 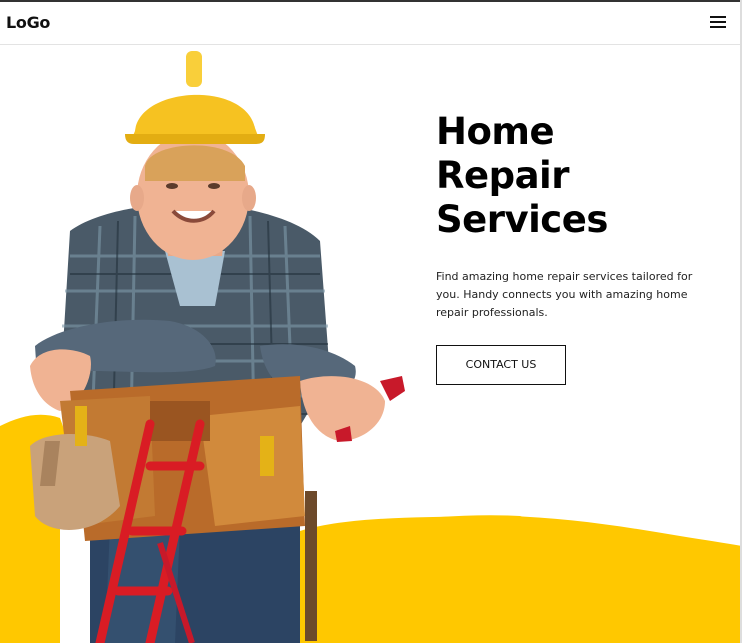 I want to click on hero-title: Home Repair Services, so click(x=522, y=176).